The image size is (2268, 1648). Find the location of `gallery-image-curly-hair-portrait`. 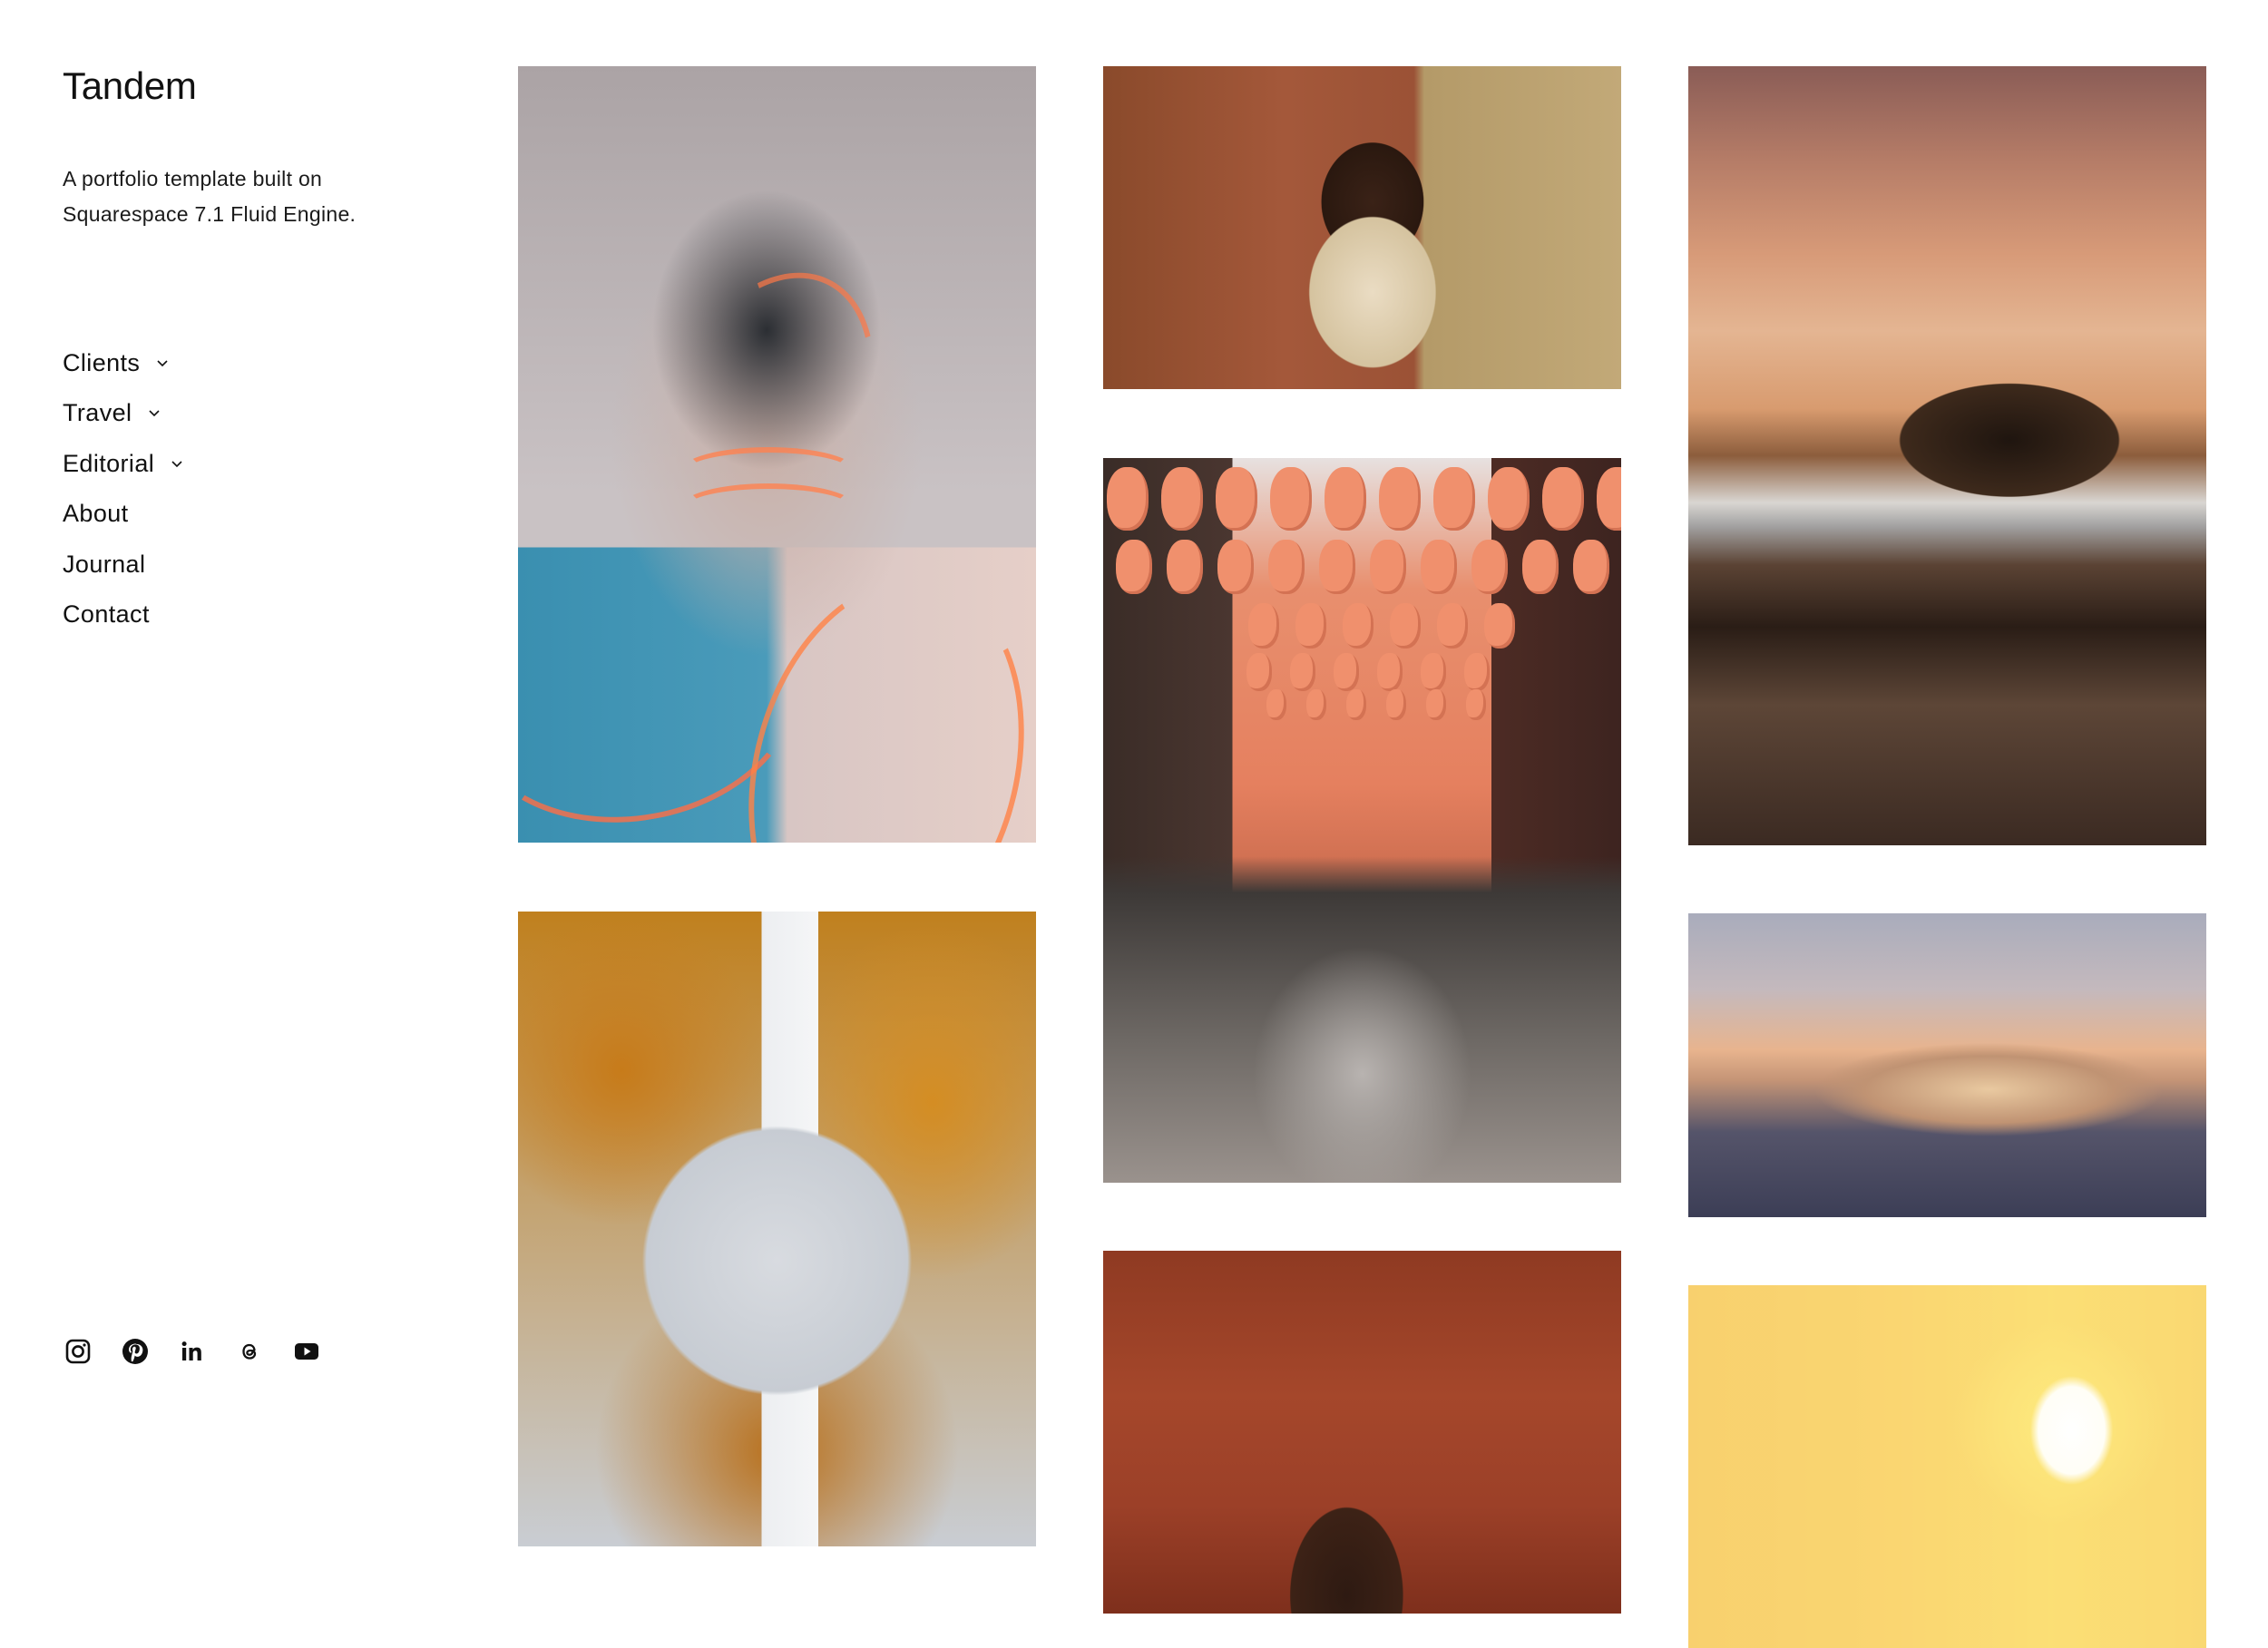

gallery-image-curly-hair-portrait is located at coordinates (1362, 227).